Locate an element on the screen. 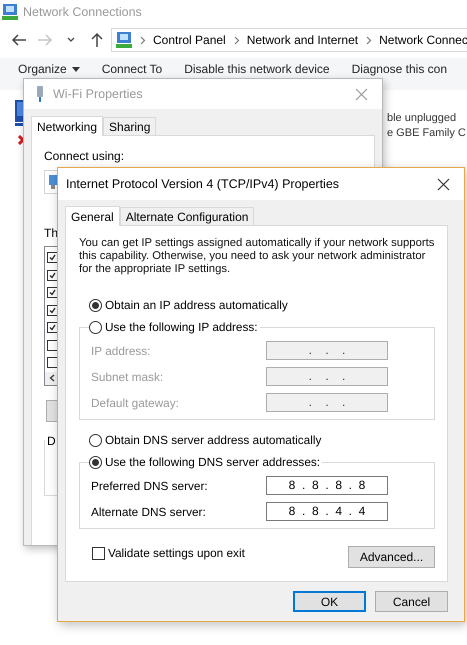 The image size is (467, 645). close-icon is located at coordinates (443, 184).